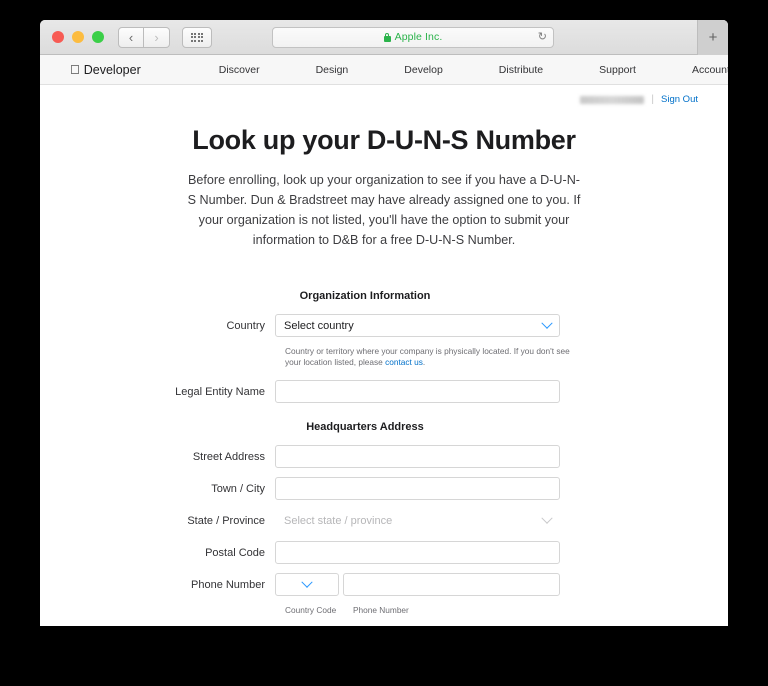 Image resolution: width=768 pixels, height=686 pixels. I want to click on show-all-tabs-button, so click(197, 37).